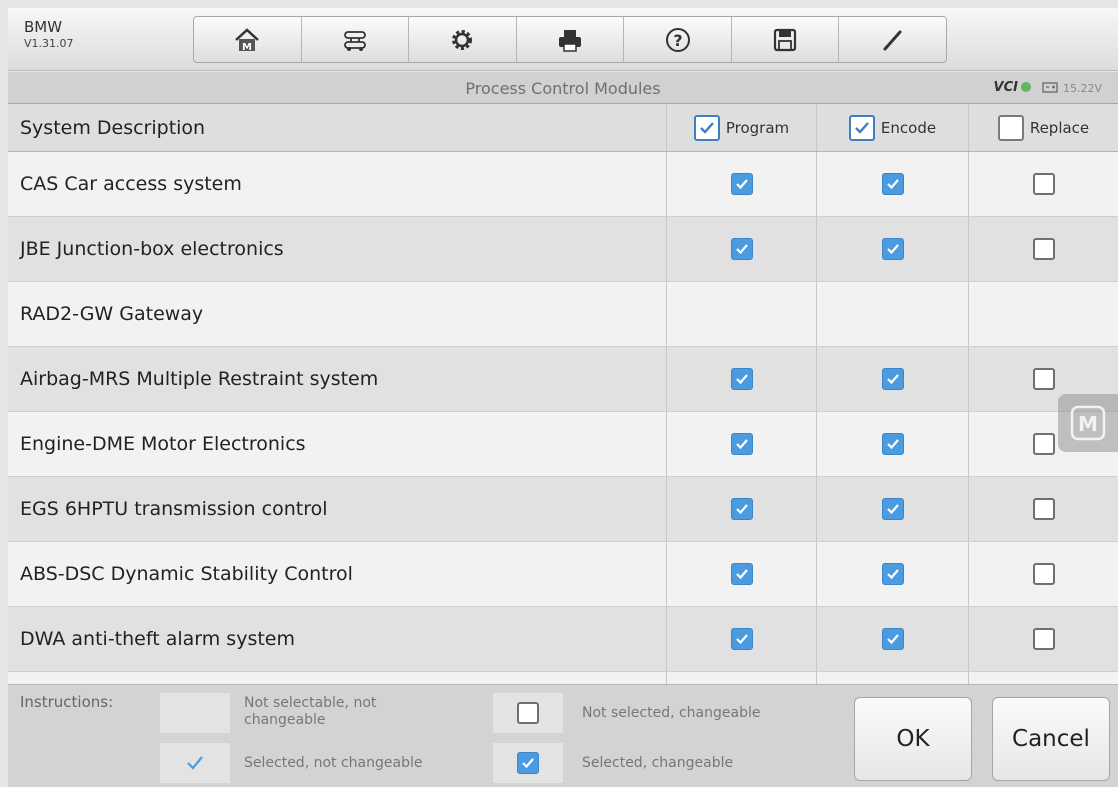  Describe the element at coordinates (913, 739) in the screenshot. I see `ok-button: OK` at that location.